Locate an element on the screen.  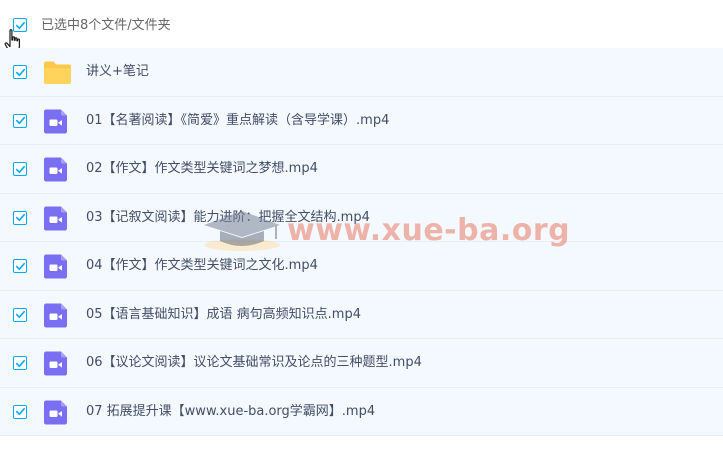
file-row: 01【名著阅读】《简爱》重点解读（含导学课）.mp4 is located at coordinates (361, 120).